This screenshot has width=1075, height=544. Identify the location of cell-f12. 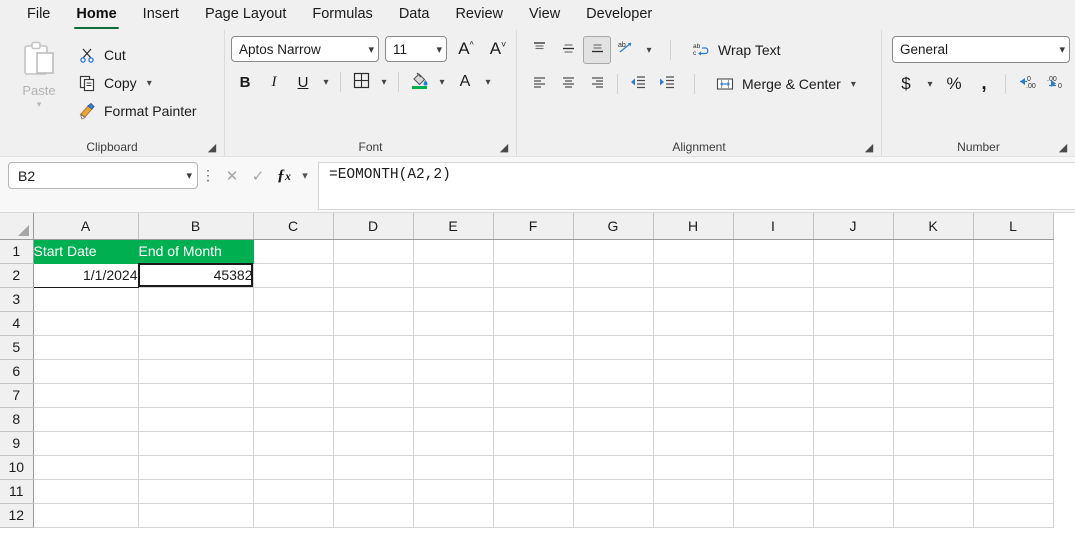
(533, 515).